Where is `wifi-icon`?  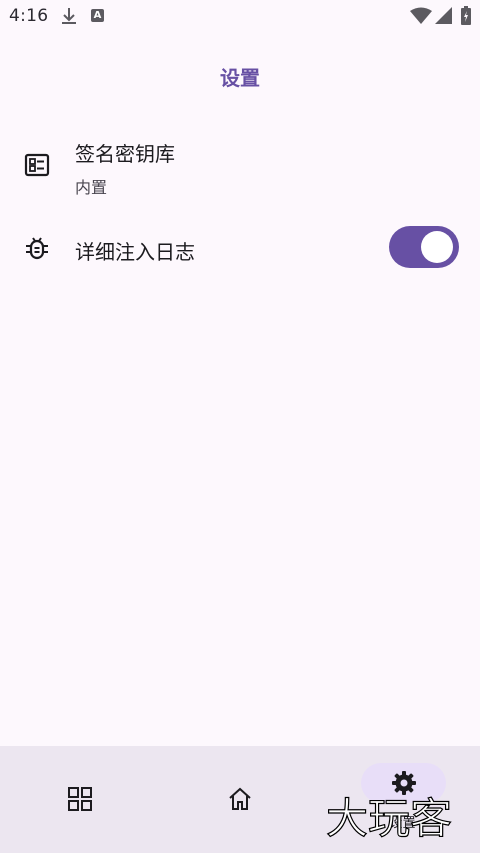 wifi-icon is located at coordinates (421, 15).